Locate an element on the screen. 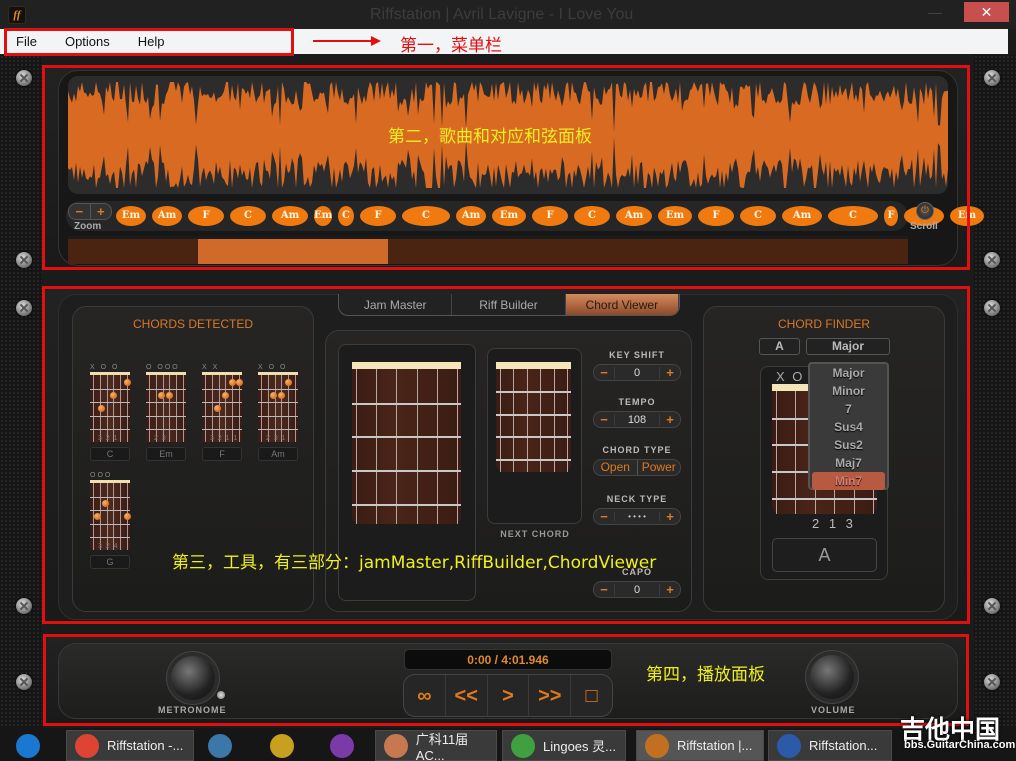  key-shift-stepper: − 0 + is located at coordinates (637, 372).